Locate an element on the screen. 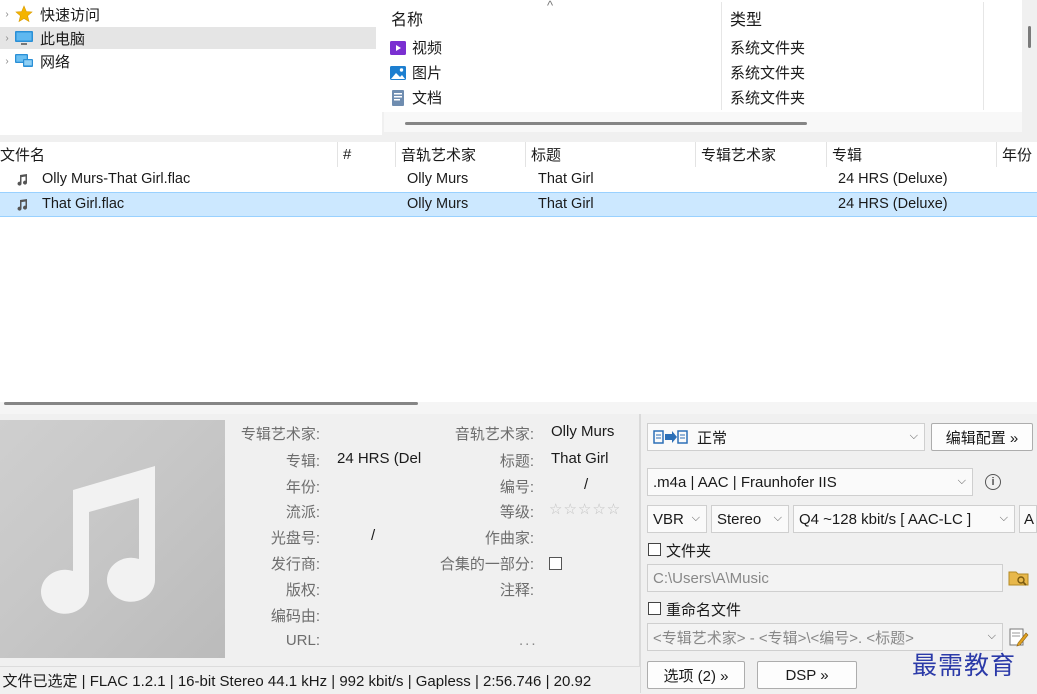 This screenshot has height=694, width=1037. column-header-album: 专辑 is located at coordinates (912, 154).